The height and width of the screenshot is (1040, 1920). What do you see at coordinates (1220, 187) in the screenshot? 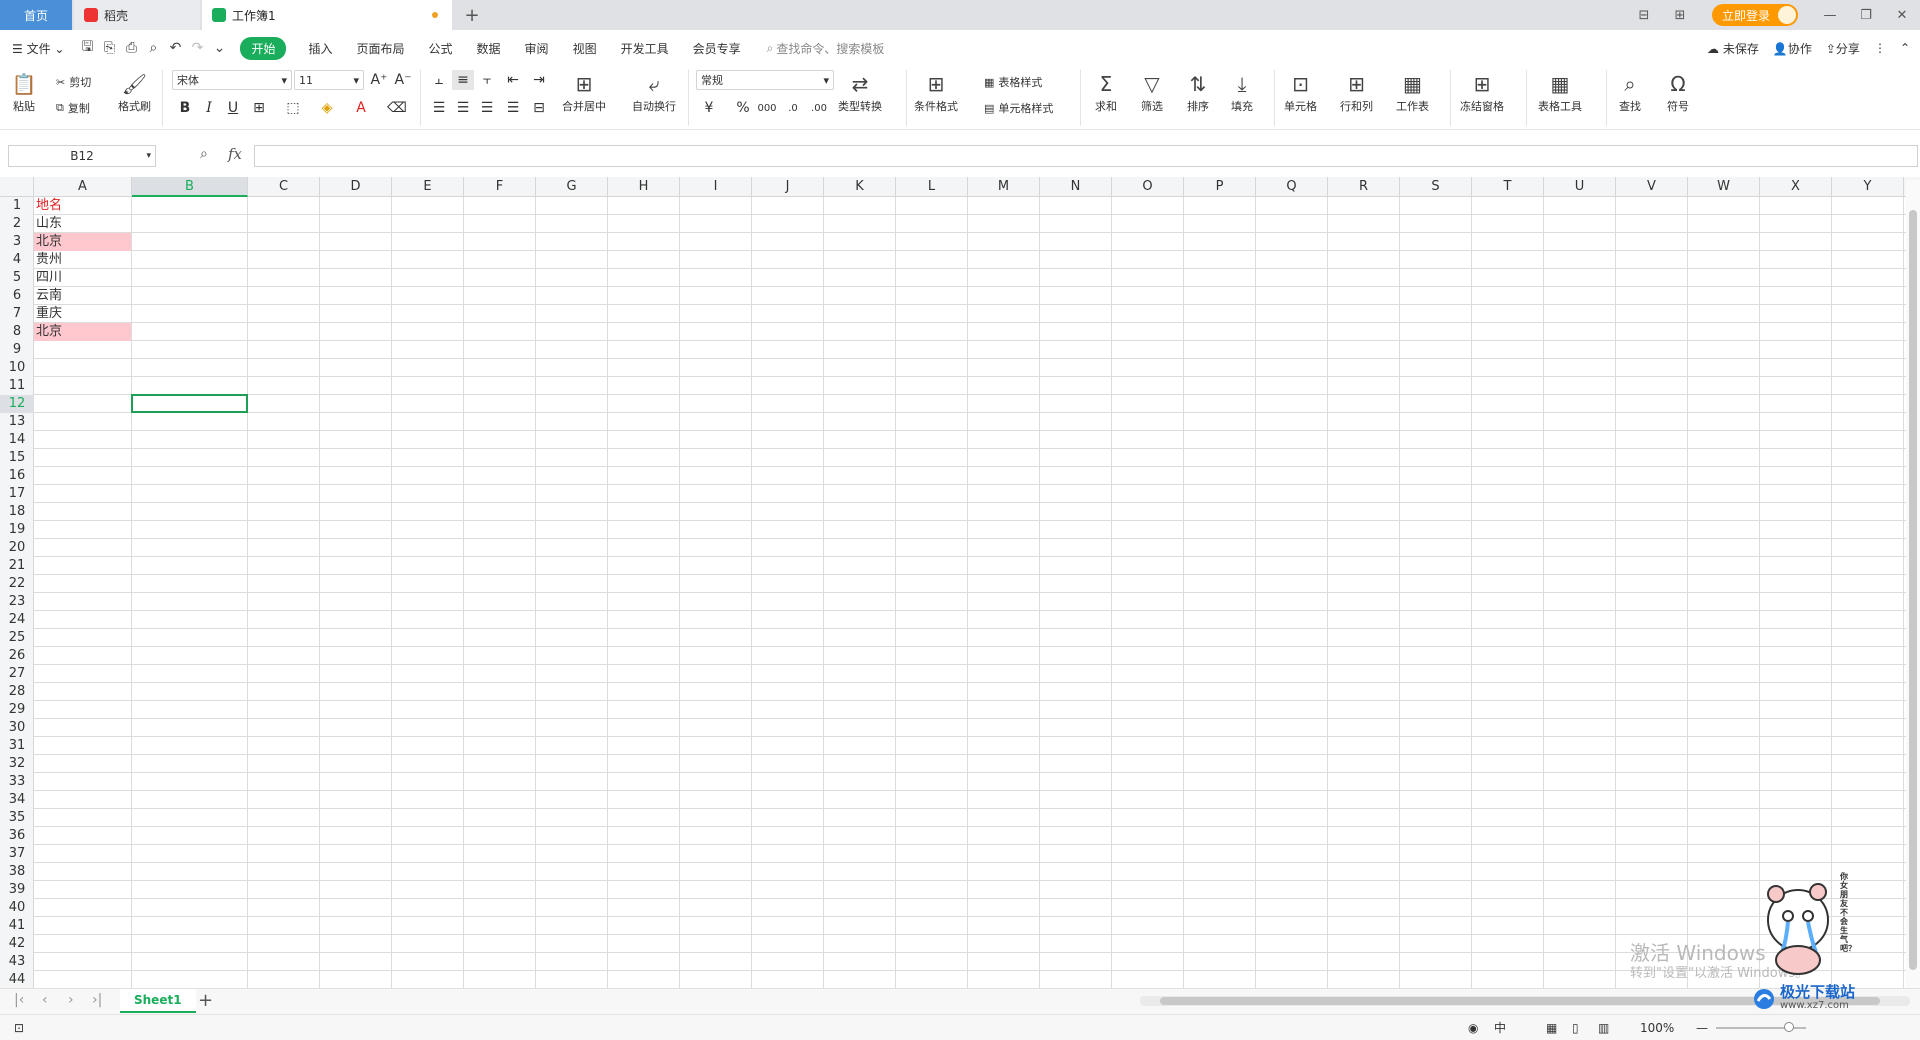
I see `column-header-P: P` at bounding box center [1220, 187].